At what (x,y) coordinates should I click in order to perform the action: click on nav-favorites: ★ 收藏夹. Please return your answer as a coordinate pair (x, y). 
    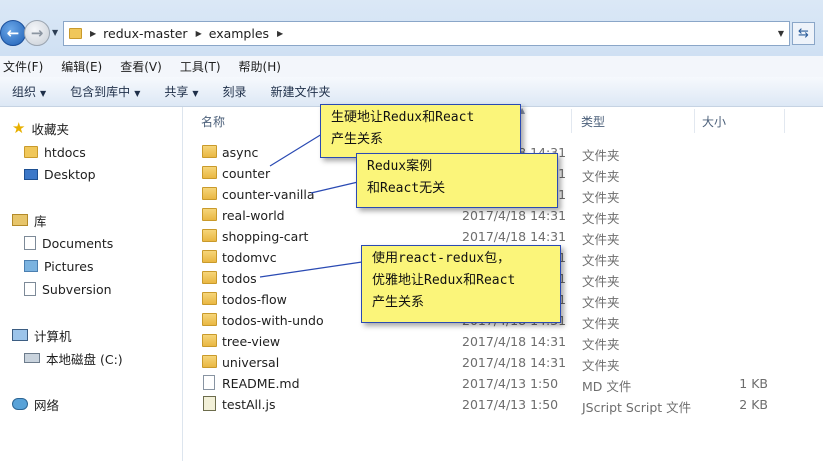
    Looking at the image, I should click on (40, 128).